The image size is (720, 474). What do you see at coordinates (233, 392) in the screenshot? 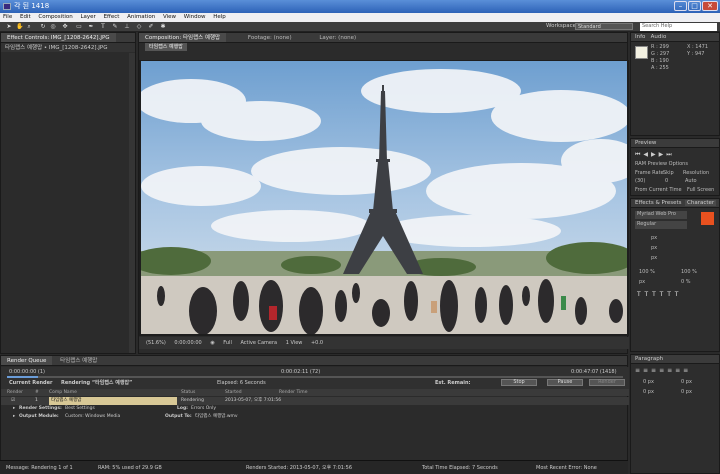
I see `col-started: Started` at bounding box center [233, 392].